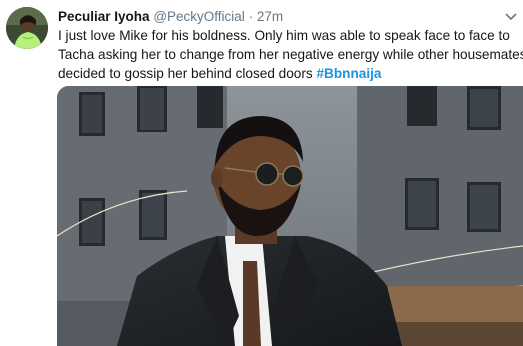 This screenshot has height=346, width=523. I want to click on hashtag-link: #Bbnnaija, so click(348, 73).